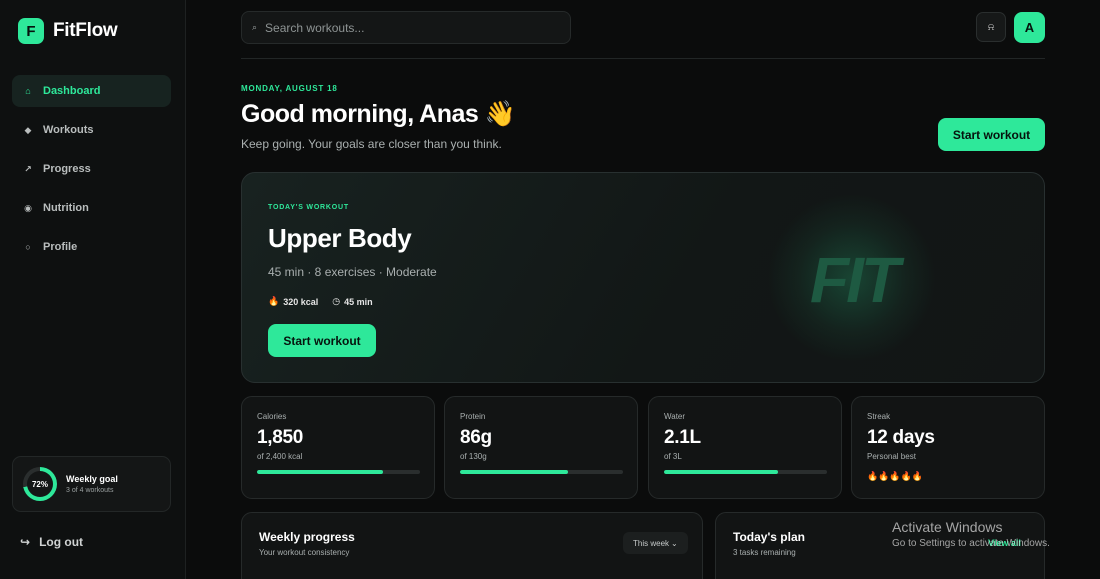 The height and width of the screenshot is (579, 1100). Describe the element at coordinates (307, 537) in the screenshot. I see `panel-title: Weekly progress` at that location.